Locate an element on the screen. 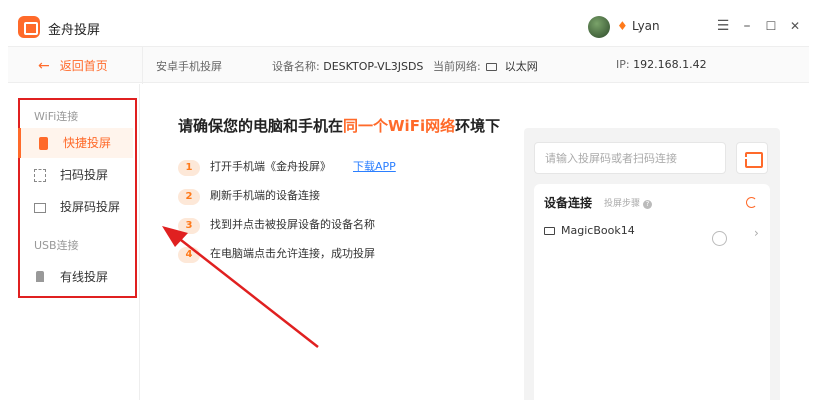  ip-info: IP: 192.168.1.42 is located at coordinates (661, 64).